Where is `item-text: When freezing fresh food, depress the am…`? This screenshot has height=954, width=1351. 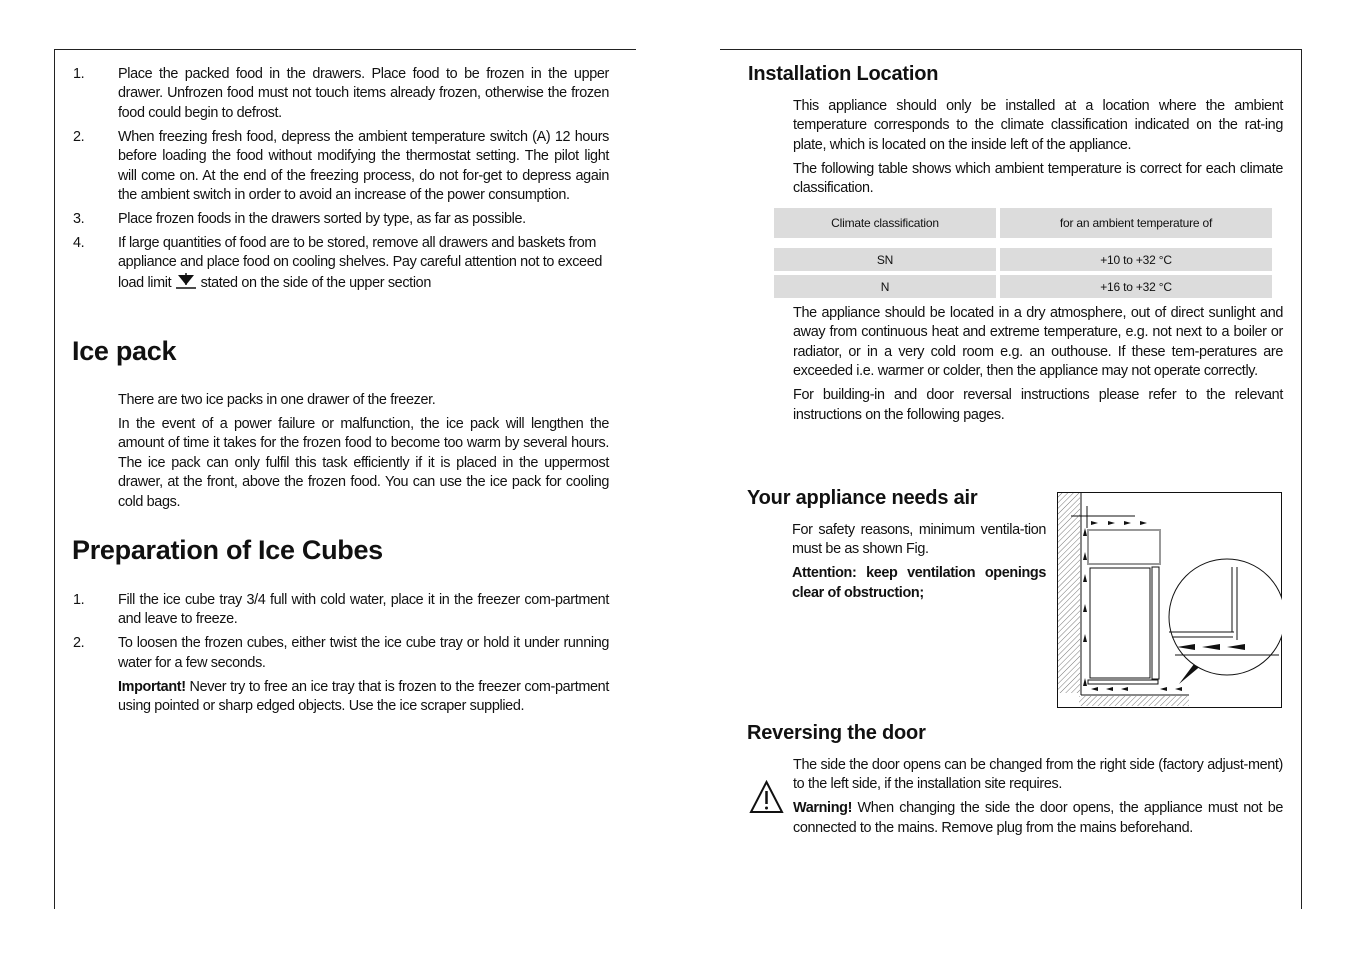 item-text: When freezing fresh food, depress the am… is located at coordinates (363, 165).